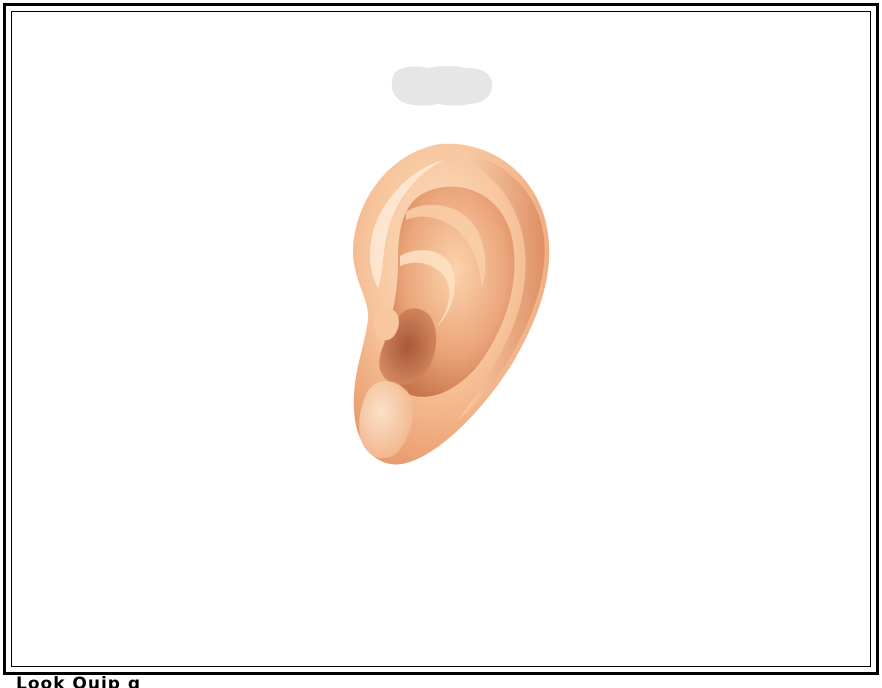  Describe the element at coordinates (441, 682) in the screenshot. I see `footer-strip: Look Ouip g` at that location.